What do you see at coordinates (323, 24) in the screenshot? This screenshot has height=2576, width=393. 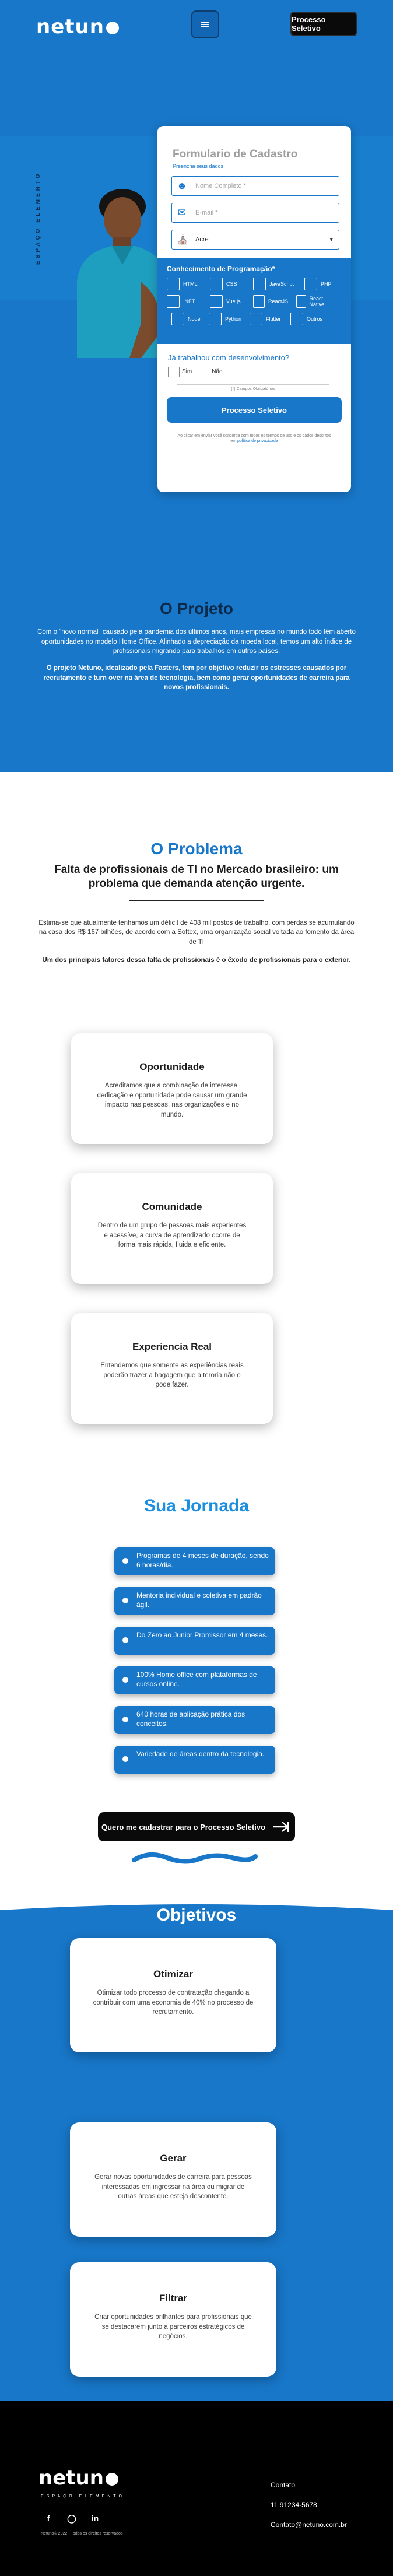 I see `processo-seletivo-button: Processo Seletivo` at bounding box center [323, 24].